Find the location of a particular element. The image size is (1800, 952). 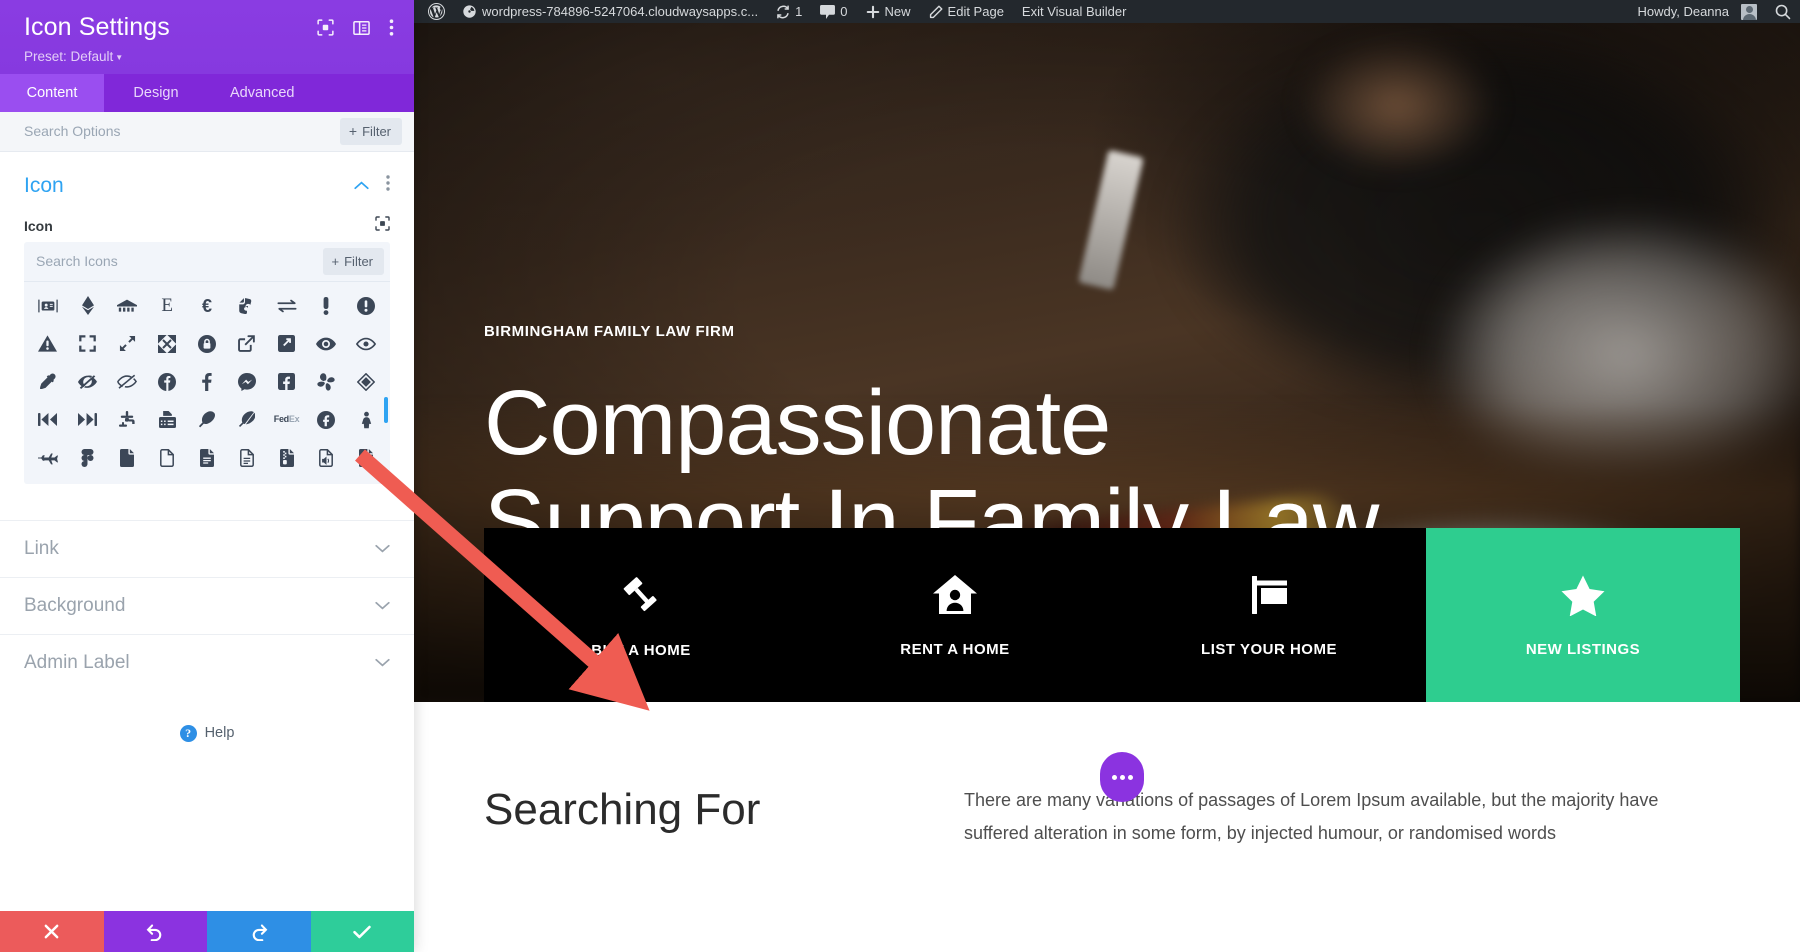

icon-option-figma-icon is located at coordinates (88, 458).